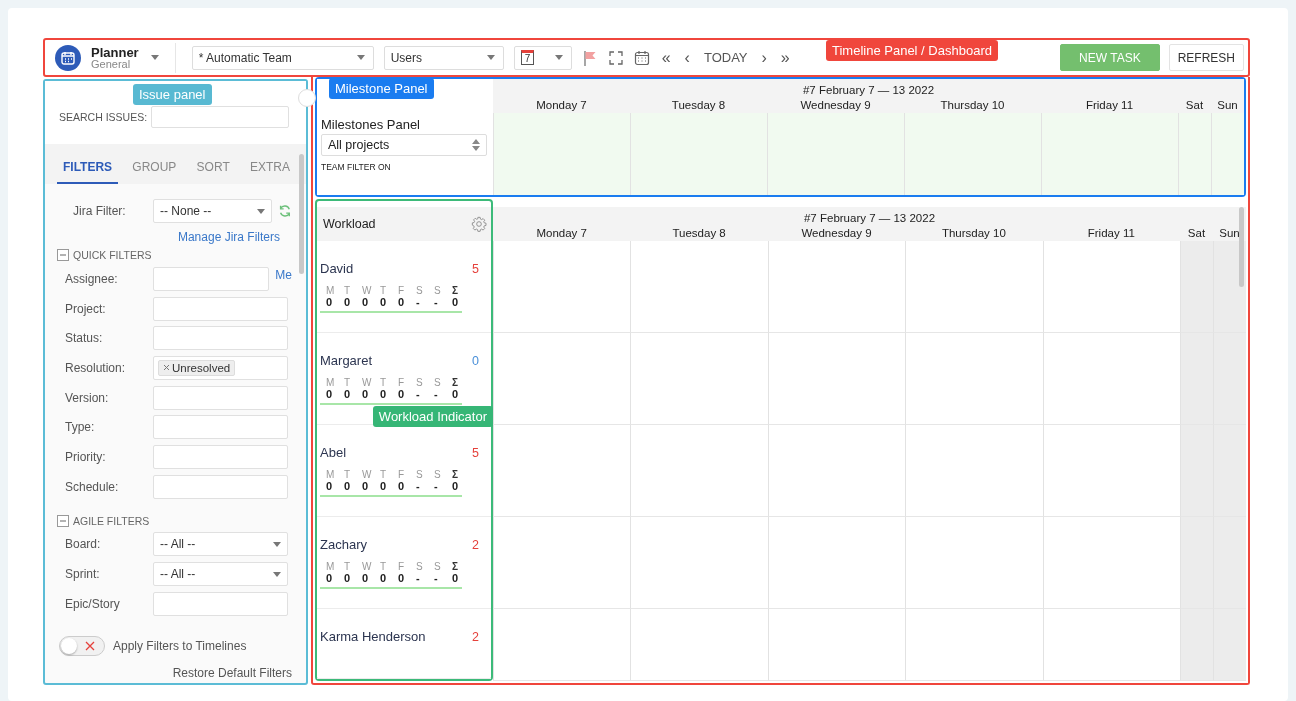 Image resolution: width=1296 pixels, height=701 pixels. Describe the element at coordinates (699, 233) in the screenshot. I see `day-header: Tuesday 8` at that location.